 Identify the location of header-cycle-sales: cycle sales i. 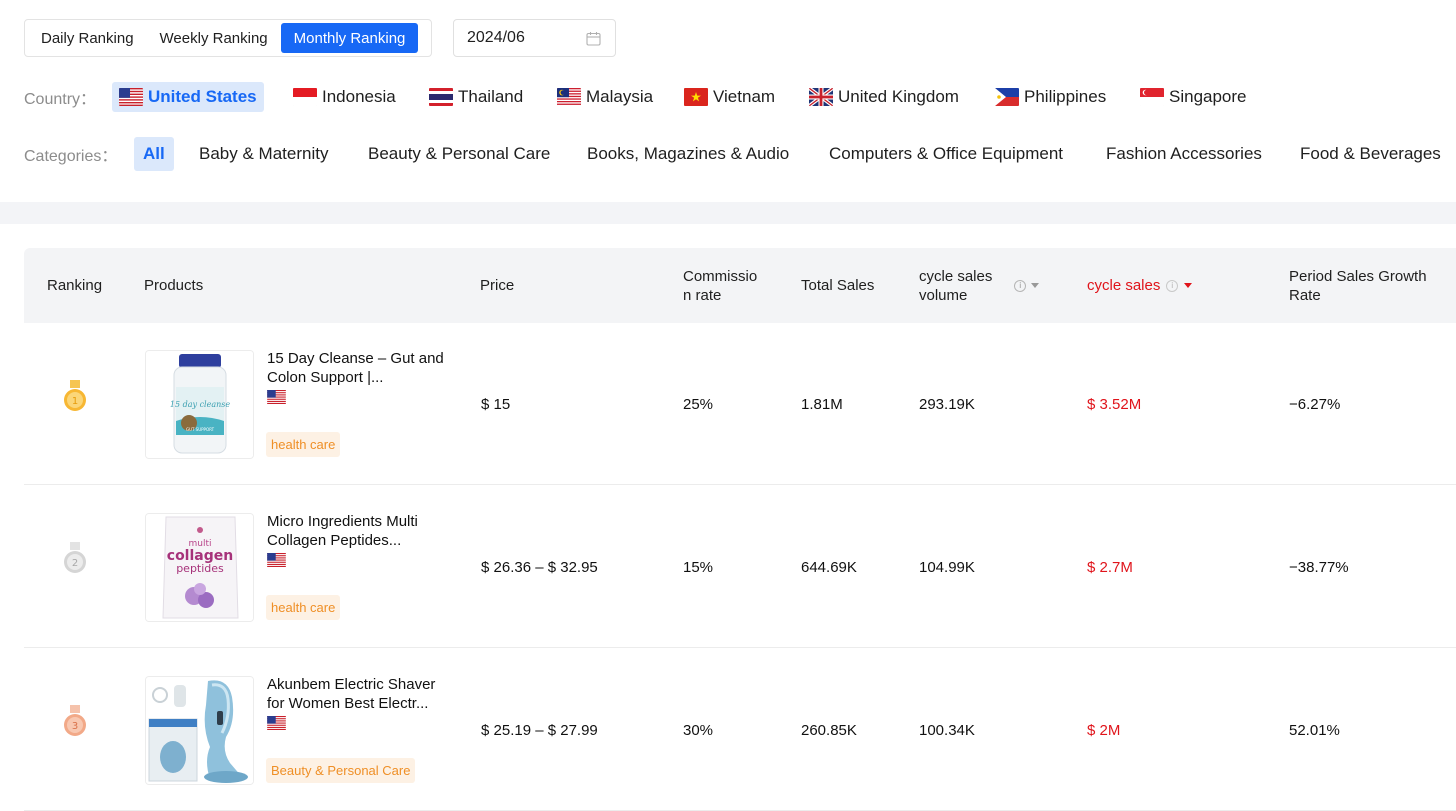
(1140, 285).